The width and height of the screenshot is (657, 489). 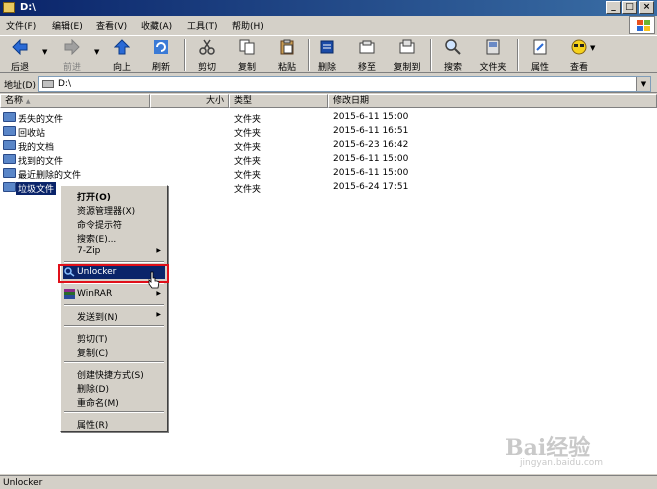 What do you see at coordinates (642, 25) in the screenshot?
I see `windows-logo-icon` at bounding box center [642, 25].